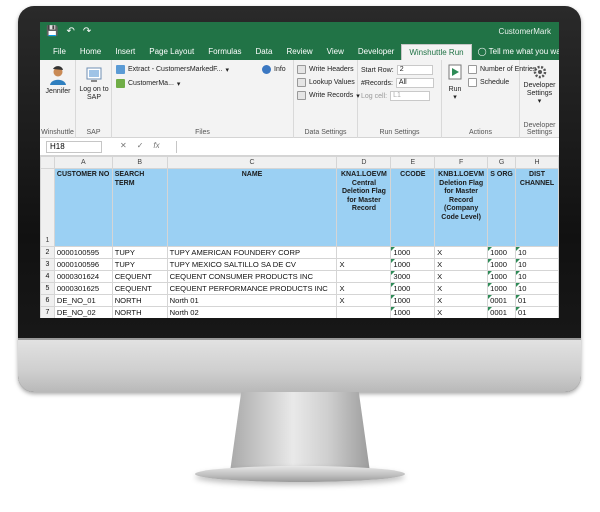  What do you see at coordinates (139, 207) in the screenshot?
I see `header-cell: SEARCH TERM` at bounding box center [139, 207].